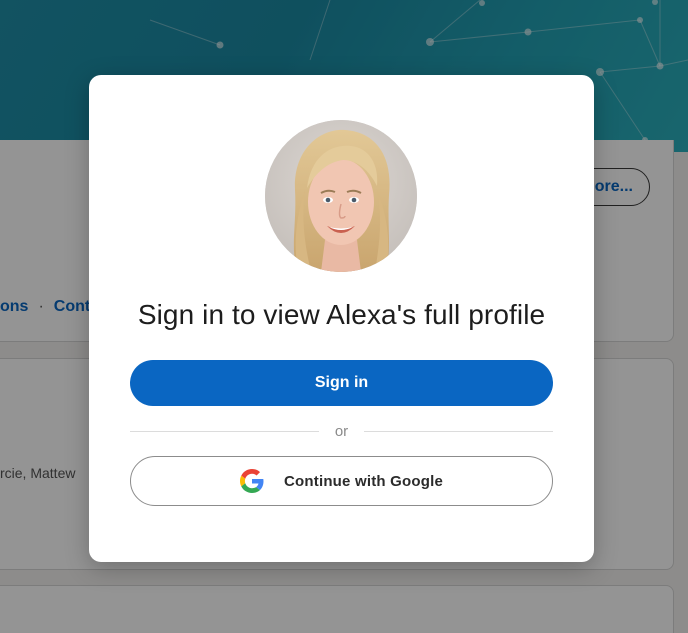 The height and width of the screenshot is (633, 688). I want to click on avatar-photo-icon, so click(341, 196).